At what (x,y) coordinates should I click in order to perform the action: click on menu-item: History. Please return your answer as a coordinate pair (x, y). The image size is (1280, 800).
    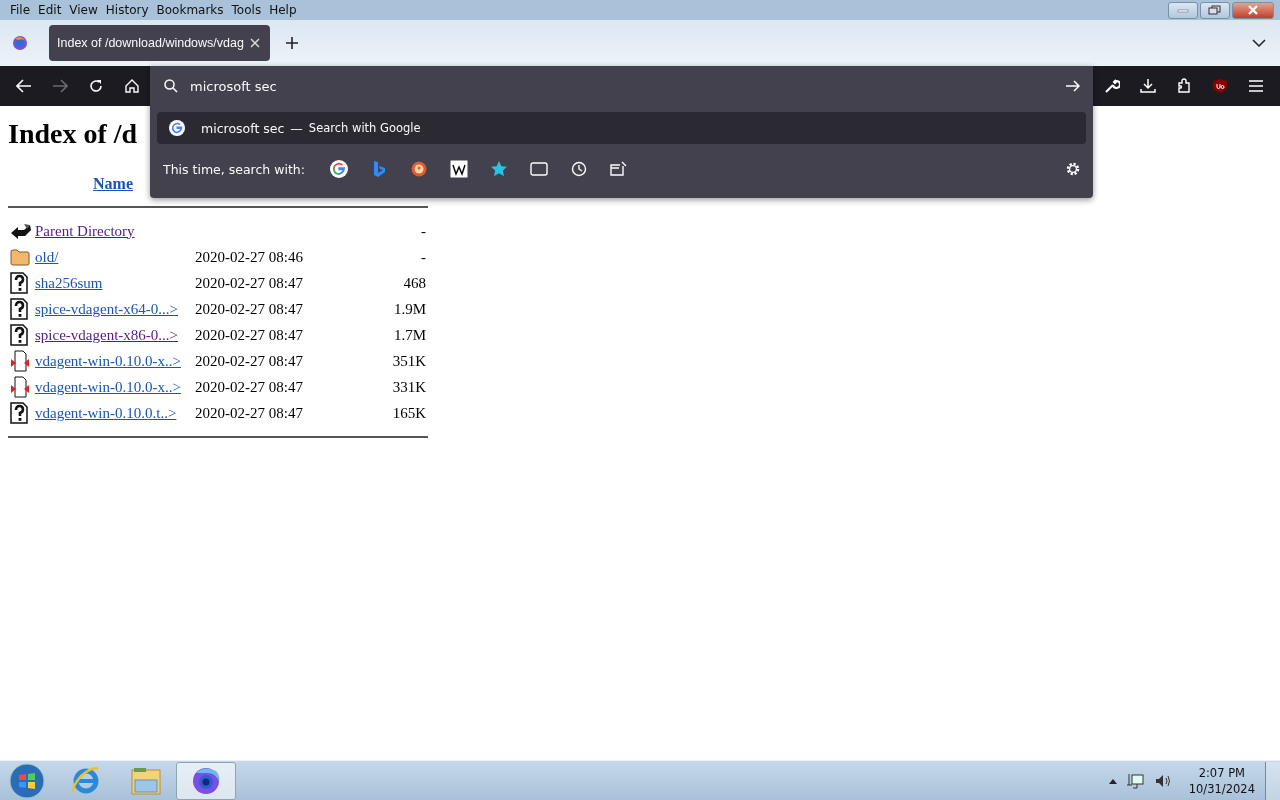
    Looking at the image, I should click on (127, 10).